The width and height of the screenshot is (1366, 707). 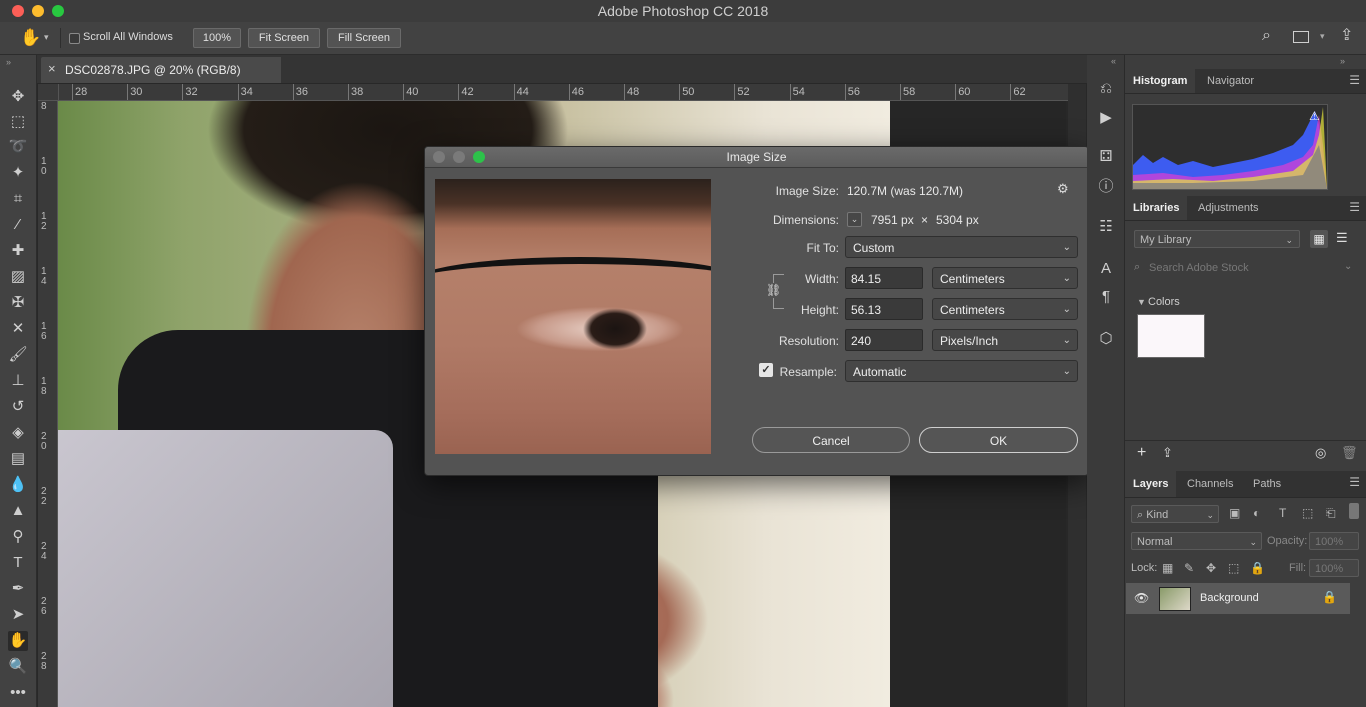 I want to click on ruler-origin, so click(x=48, y=92).